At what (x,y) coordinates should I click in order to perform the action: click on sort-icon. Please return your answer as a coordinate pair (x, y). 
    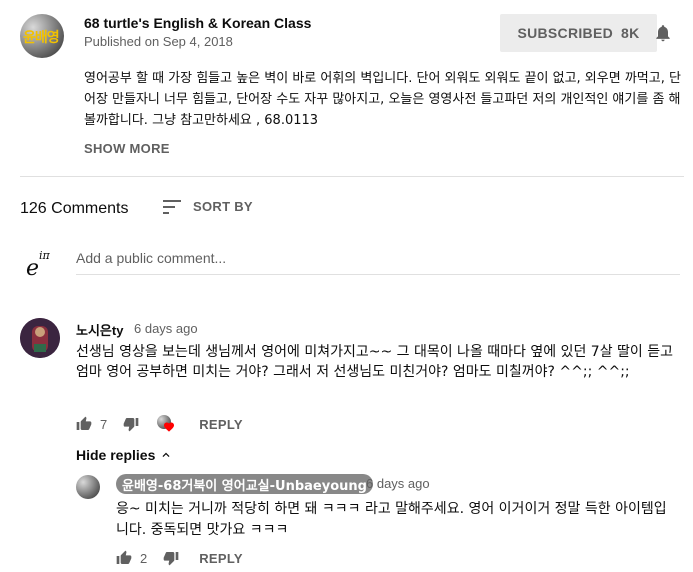
    Looking at the image, I should click on (172, 206).